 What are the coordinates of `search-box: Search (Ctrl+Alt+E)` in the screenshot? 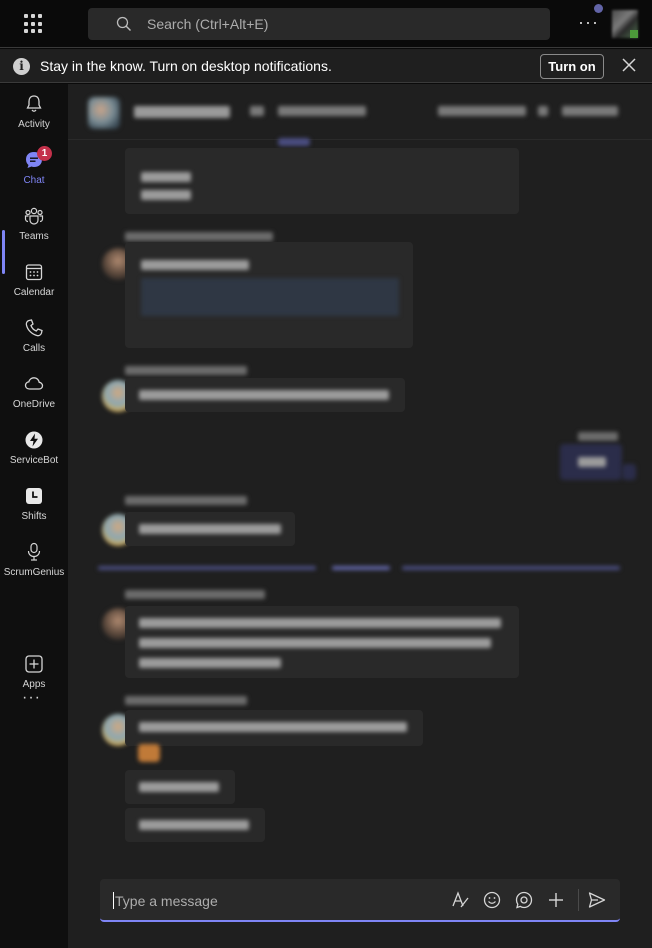 It's located at (319, 24).